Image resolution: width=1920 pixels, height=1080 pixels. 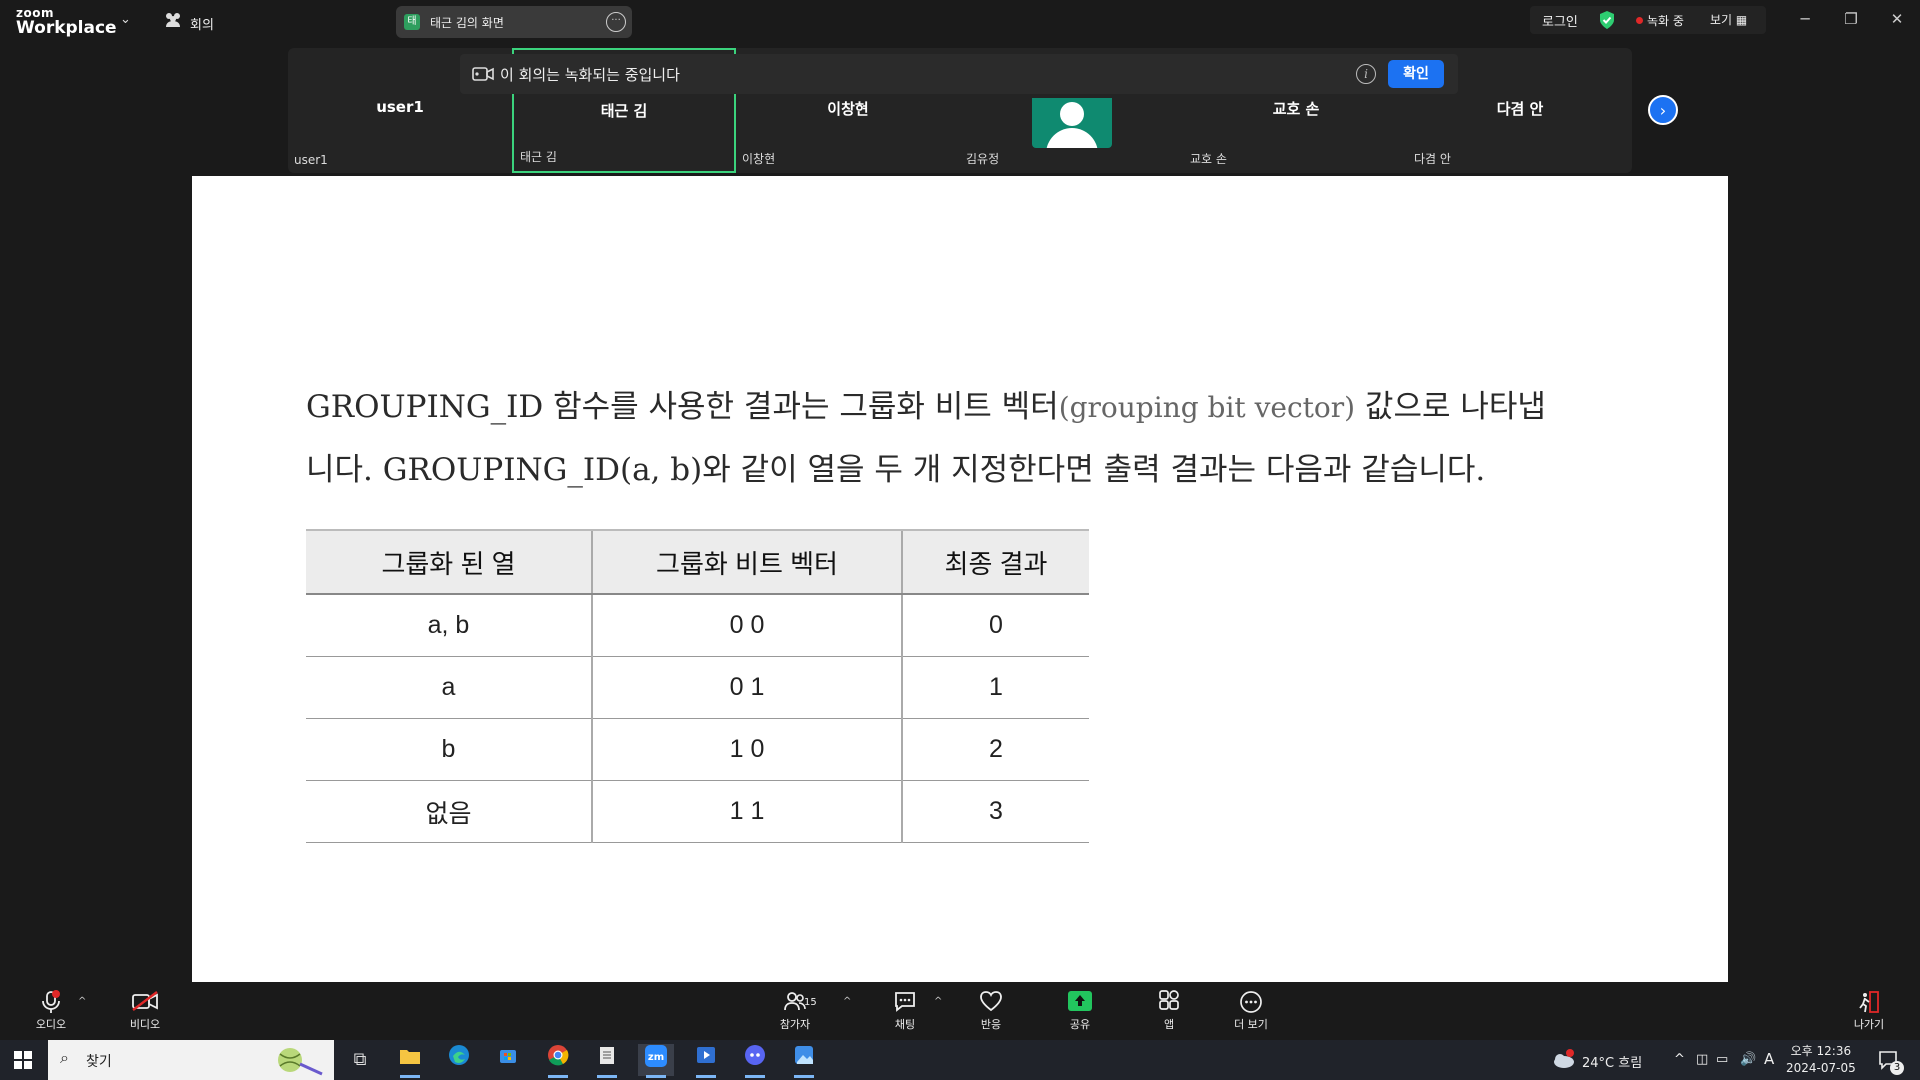 What do you see at coordinates (51, 1024) in the screenshot?
I see `audio-label: 오디오` at bounding box center [51, 1024].